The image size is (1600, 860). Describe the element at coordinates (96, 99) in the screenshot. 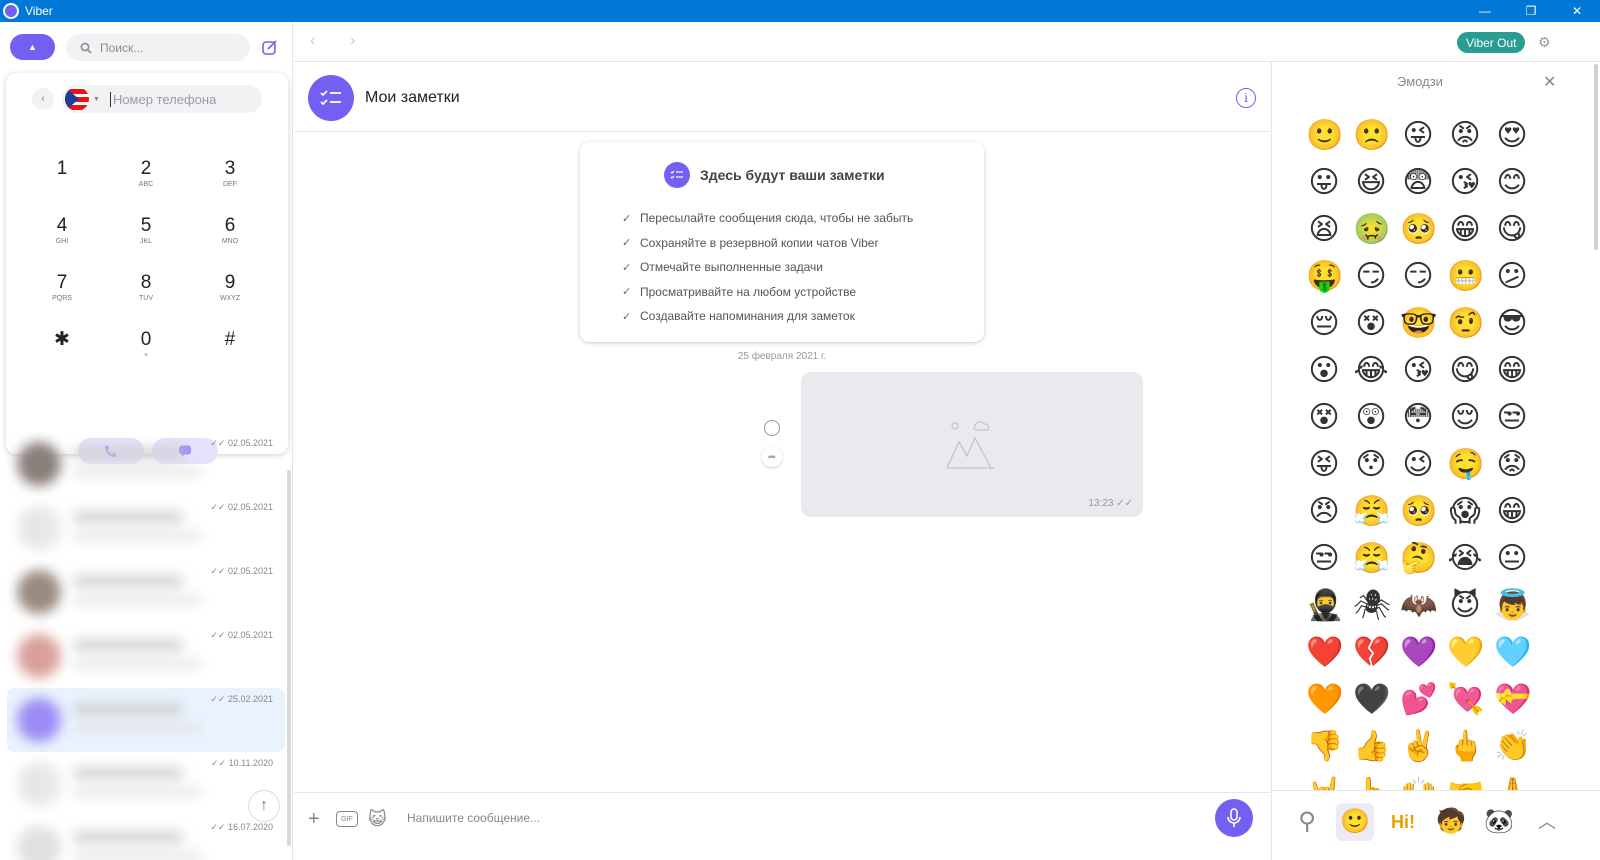

I see `country-dropdown-icon: ▼` at that location.